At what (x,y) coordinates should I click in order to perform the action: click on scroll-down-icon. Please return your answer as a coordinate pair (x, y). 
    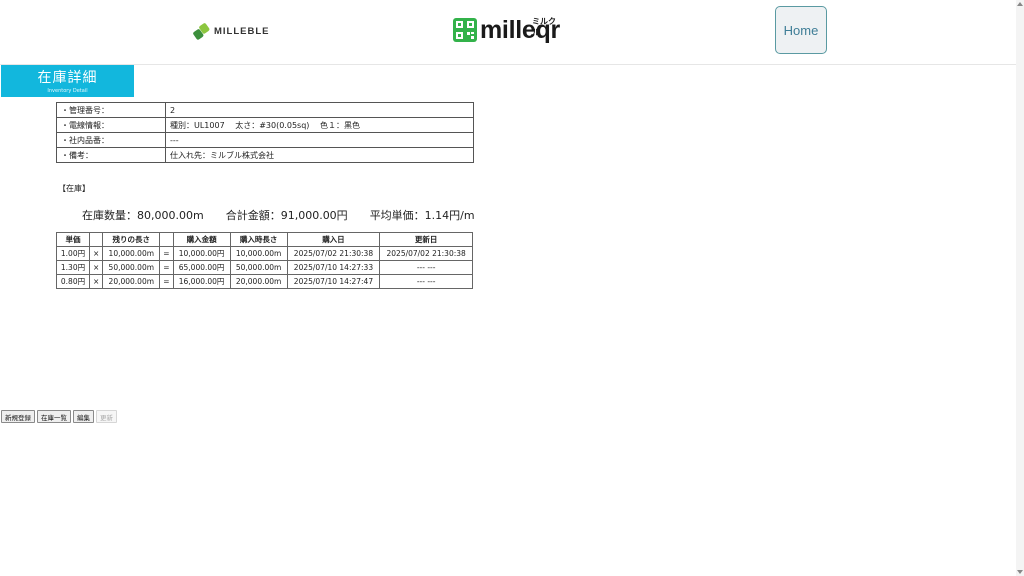
    Looking at the image, I should click on (1020, 572).